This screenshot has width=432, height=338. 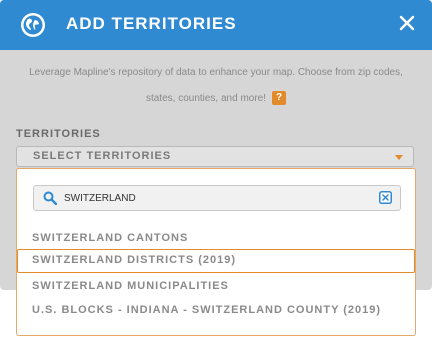 I want to click on chevron-down-icon, so click(x=399, y=157).